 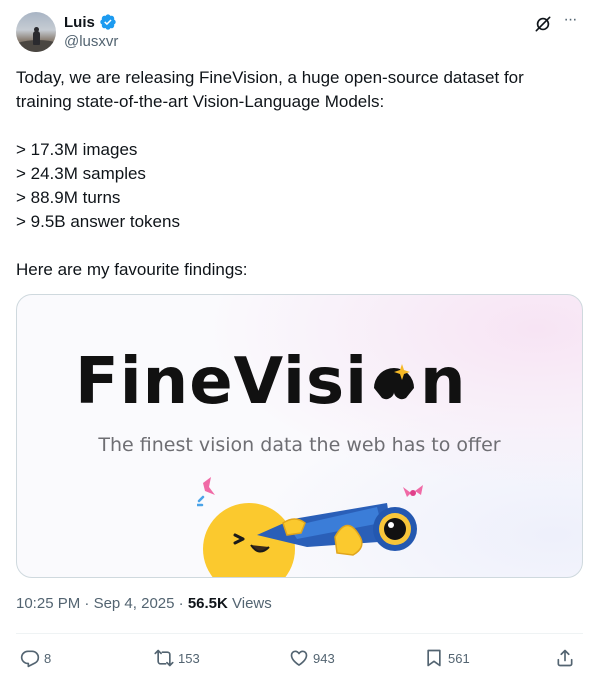 What do you see at coordinates (77, 149) in the screenshot?
I see `tweet-bullet: > 17.3M images` at bounding box center [77, 149].